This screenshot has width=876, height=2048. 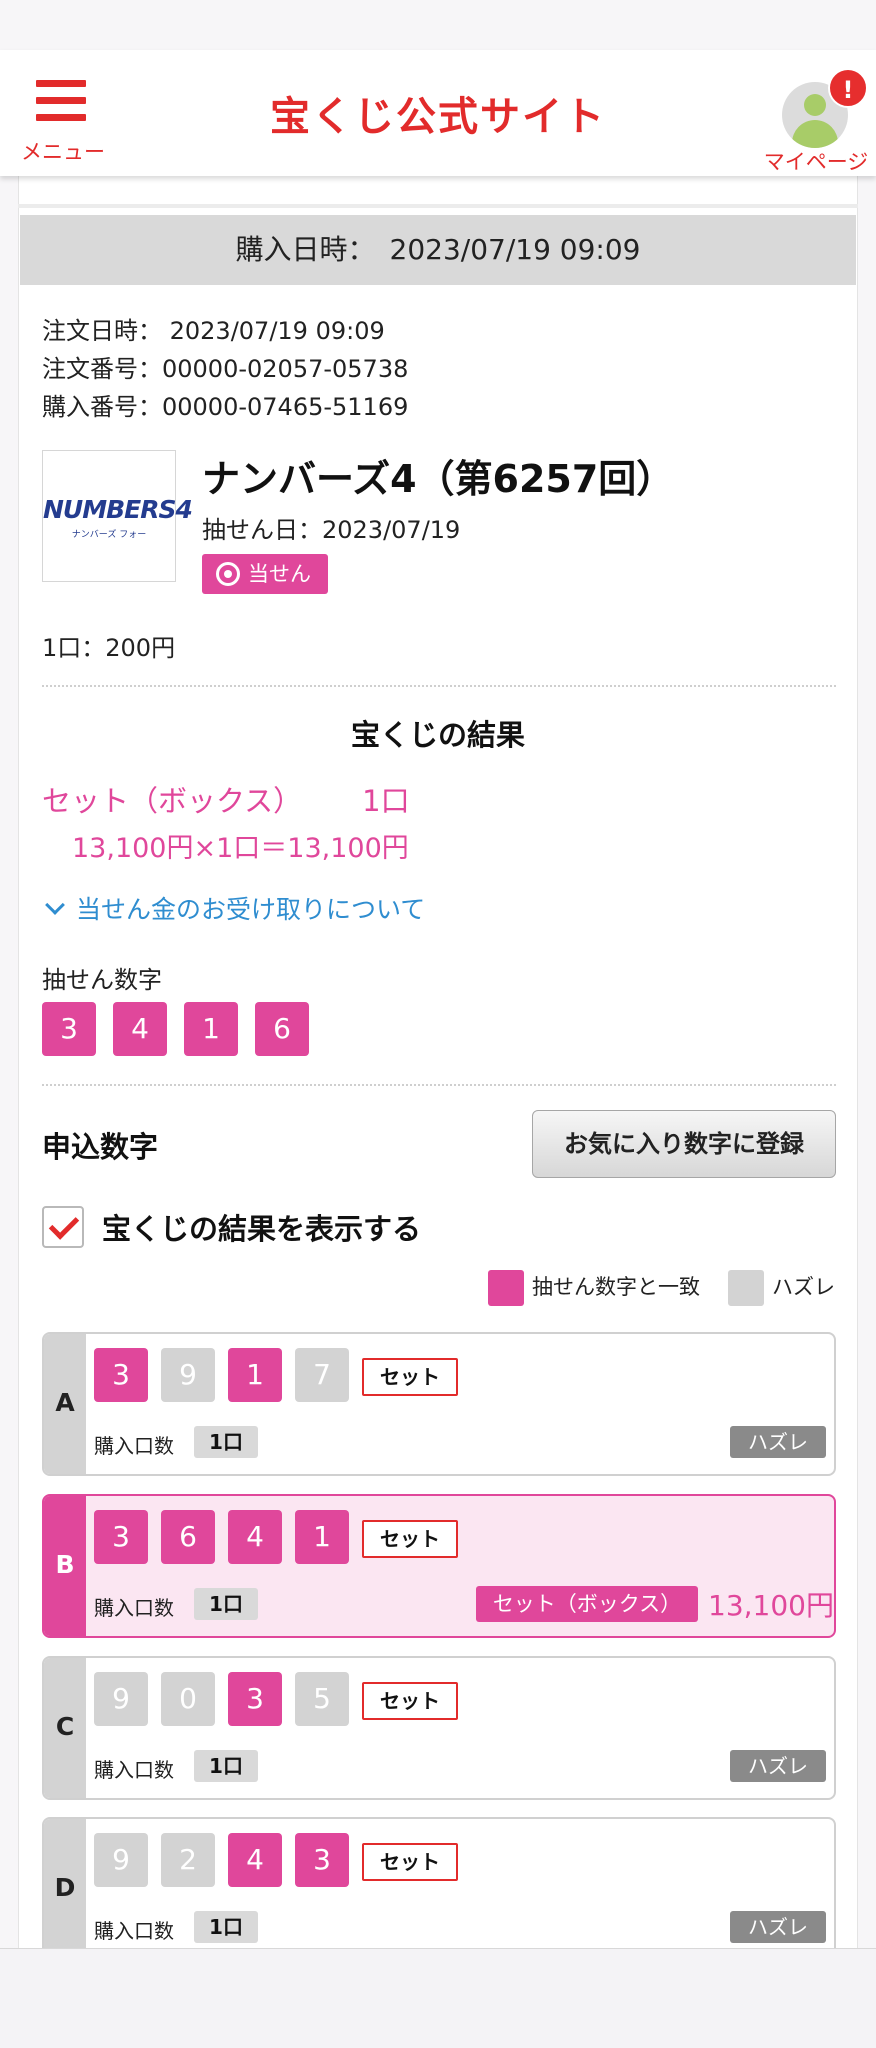 I want to click on result-prize-count: 1口, so click(x=386, y=801).